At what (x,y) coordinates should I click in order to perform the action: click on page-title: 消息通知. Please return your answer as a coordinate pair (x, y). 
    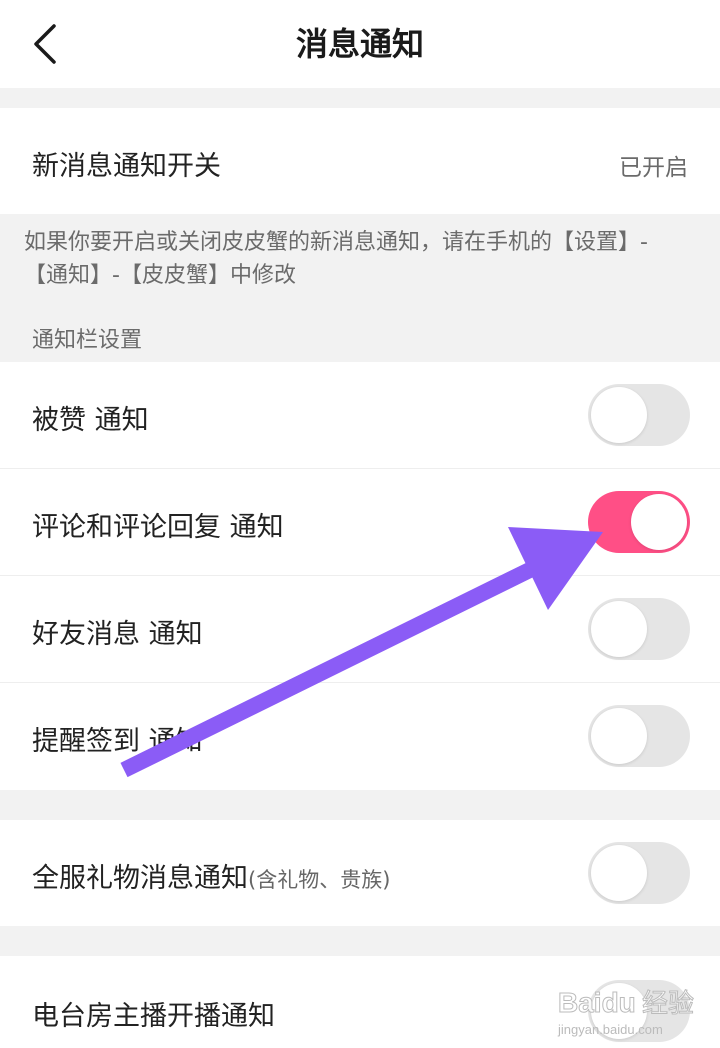
    Looking at the image, I should click on (359, 44).